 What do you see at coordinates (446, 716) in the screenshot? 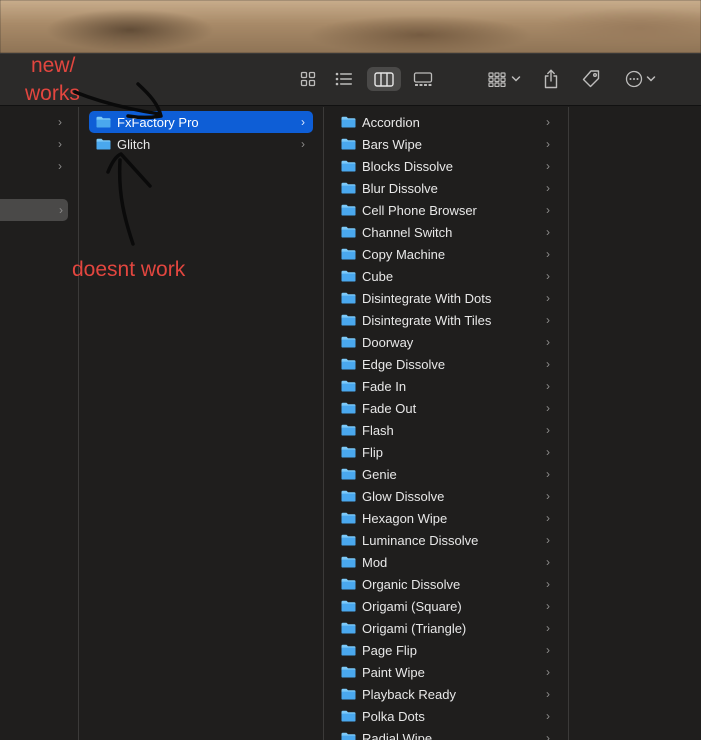
I see `list-item: Polka Dots ›` at bounding box center [446, 716].